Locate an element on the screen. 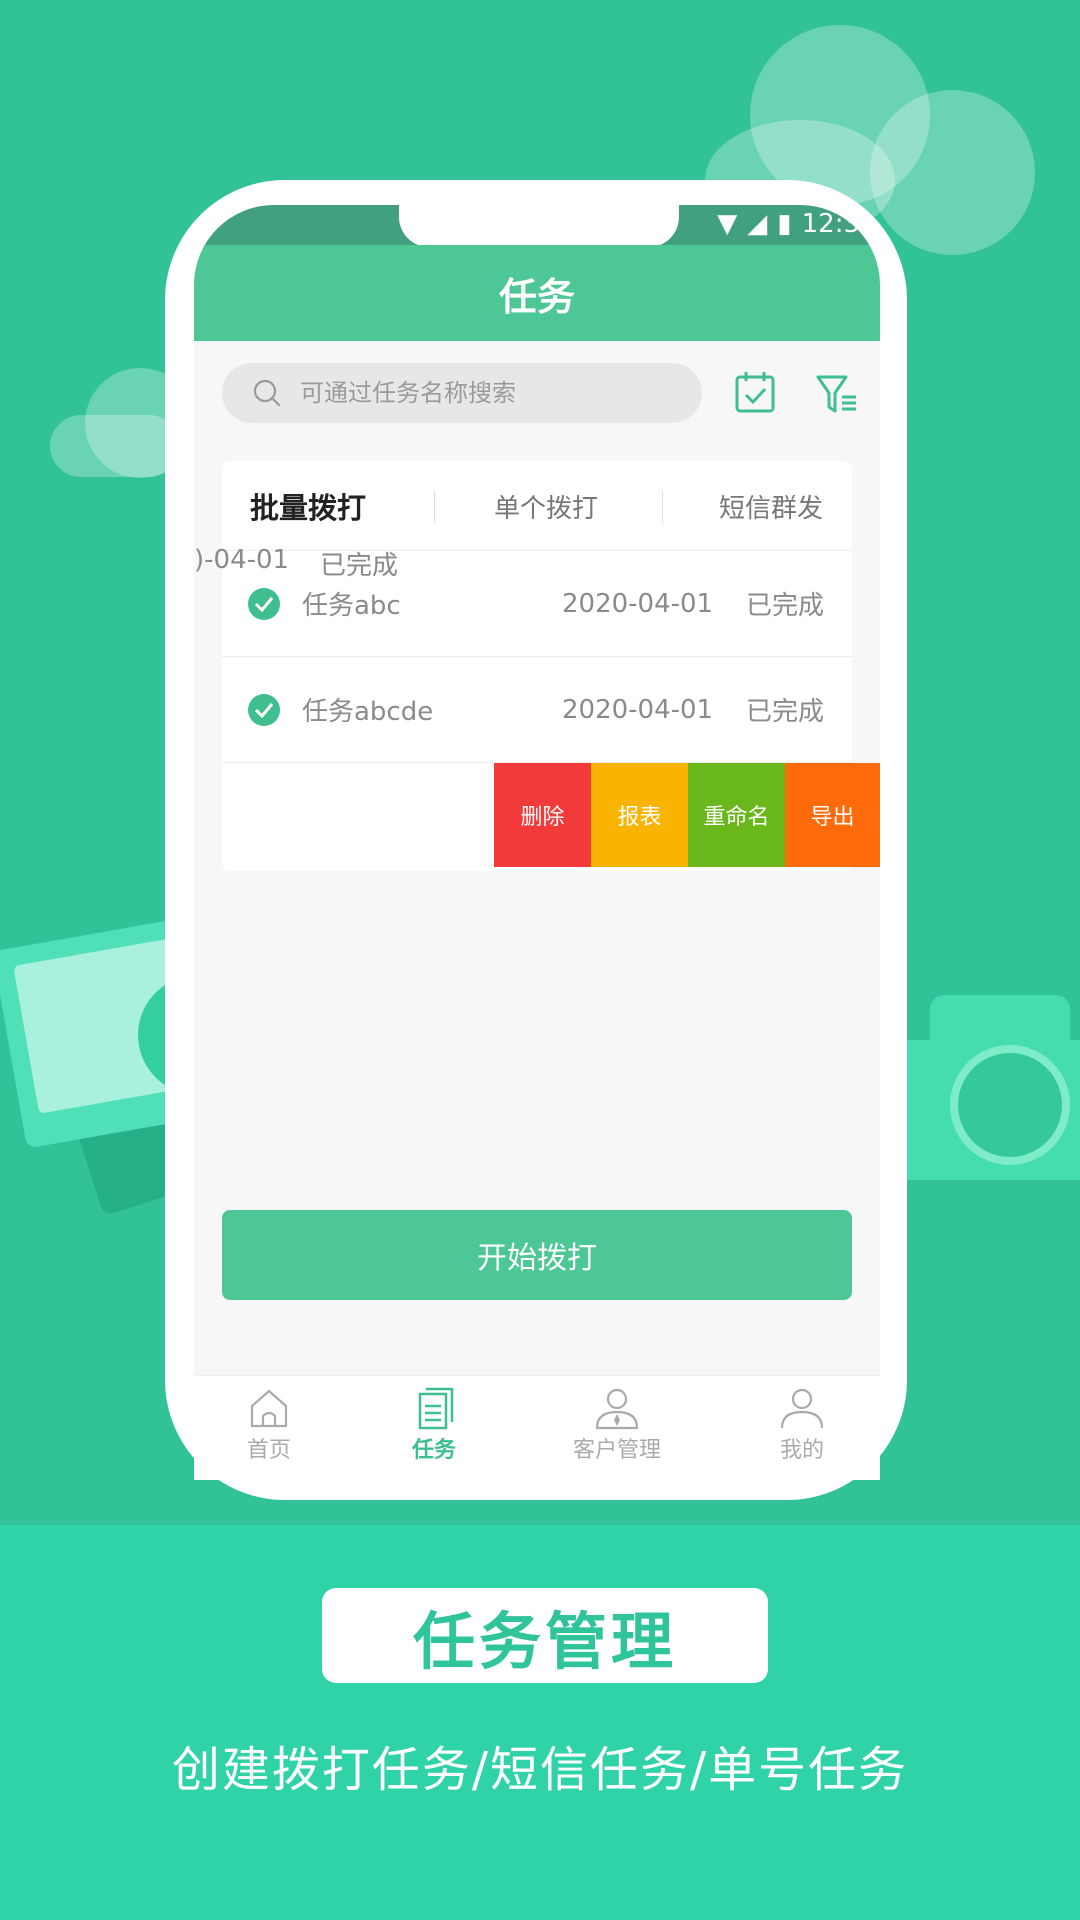 This screenshot has height=1920, width=1080. nav-label: 我的 is located at coordinates (801, 1450).